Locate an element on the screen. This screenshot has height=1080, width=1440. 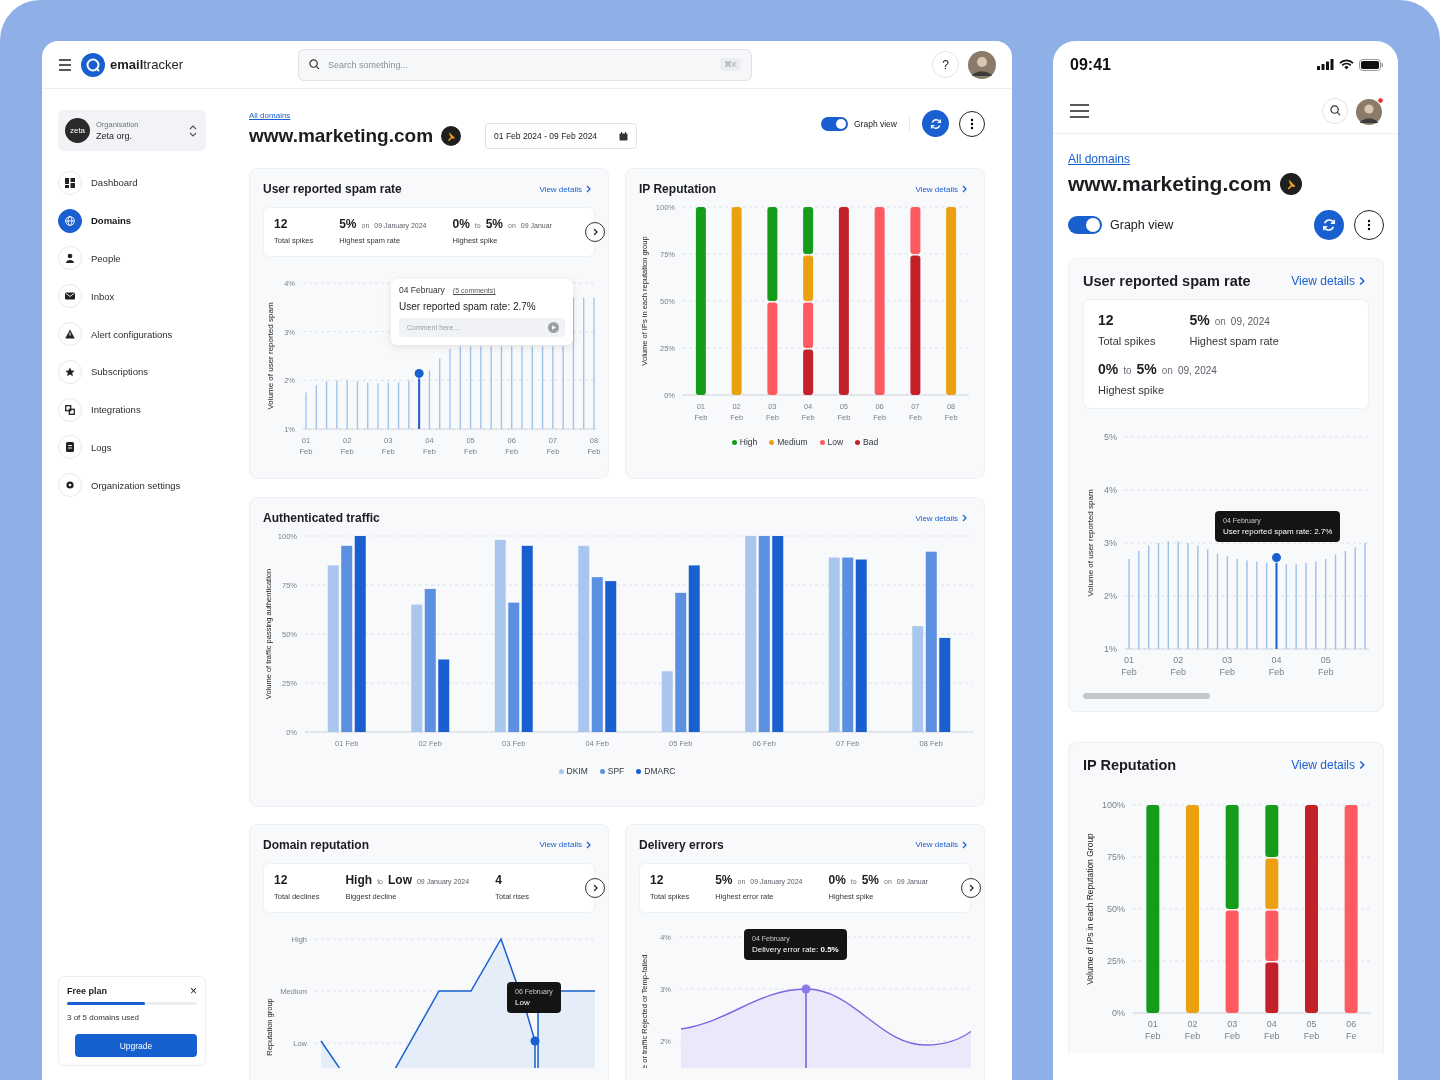
sidebar-item: Domains is located at coordinates (132, 220).